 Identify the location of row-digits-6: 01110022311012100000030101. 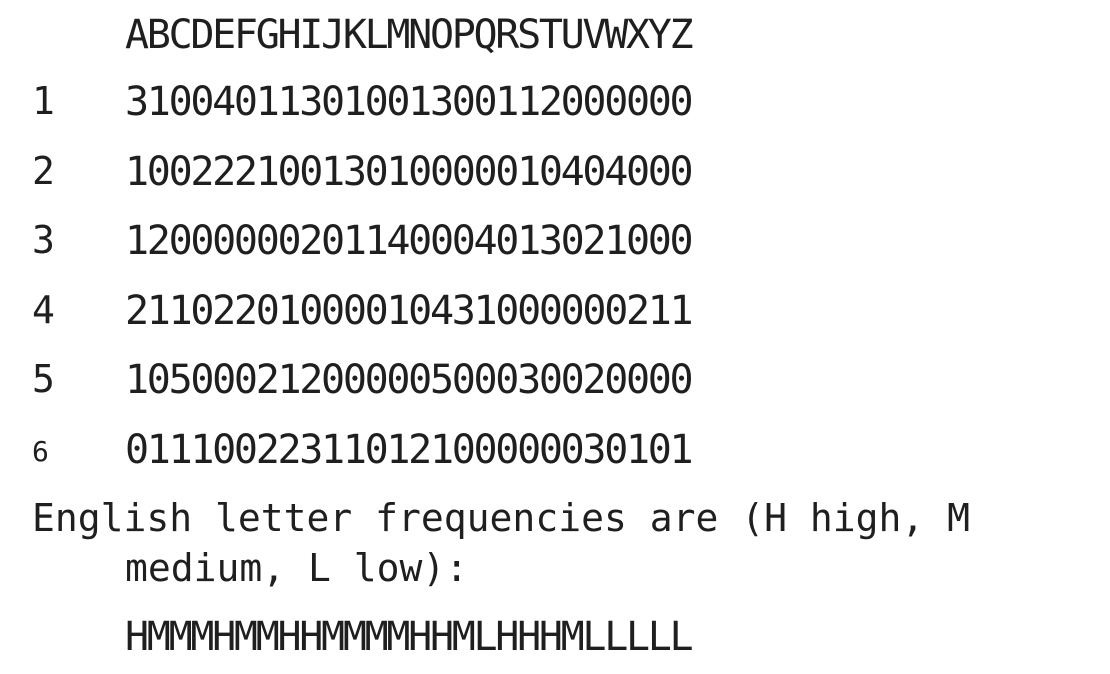
(409, 450).